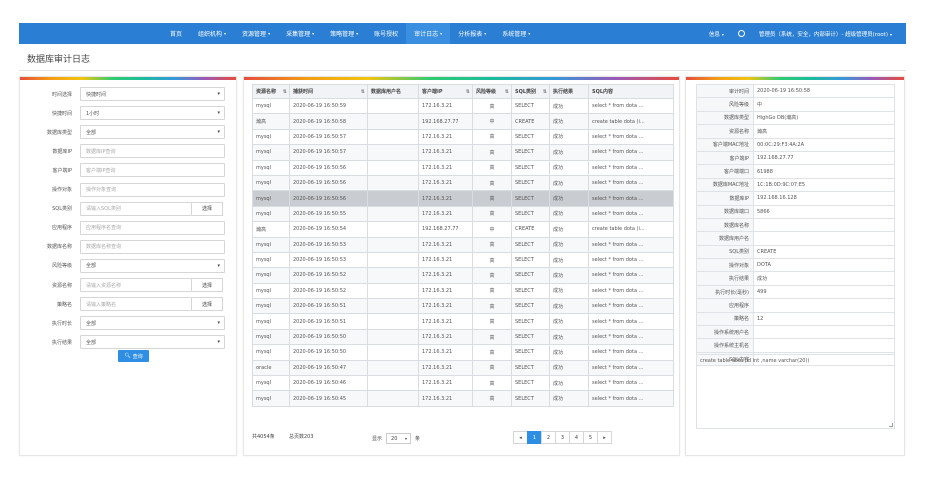  I want to click on message-menu: 信息 ▾, so click(716, 34).